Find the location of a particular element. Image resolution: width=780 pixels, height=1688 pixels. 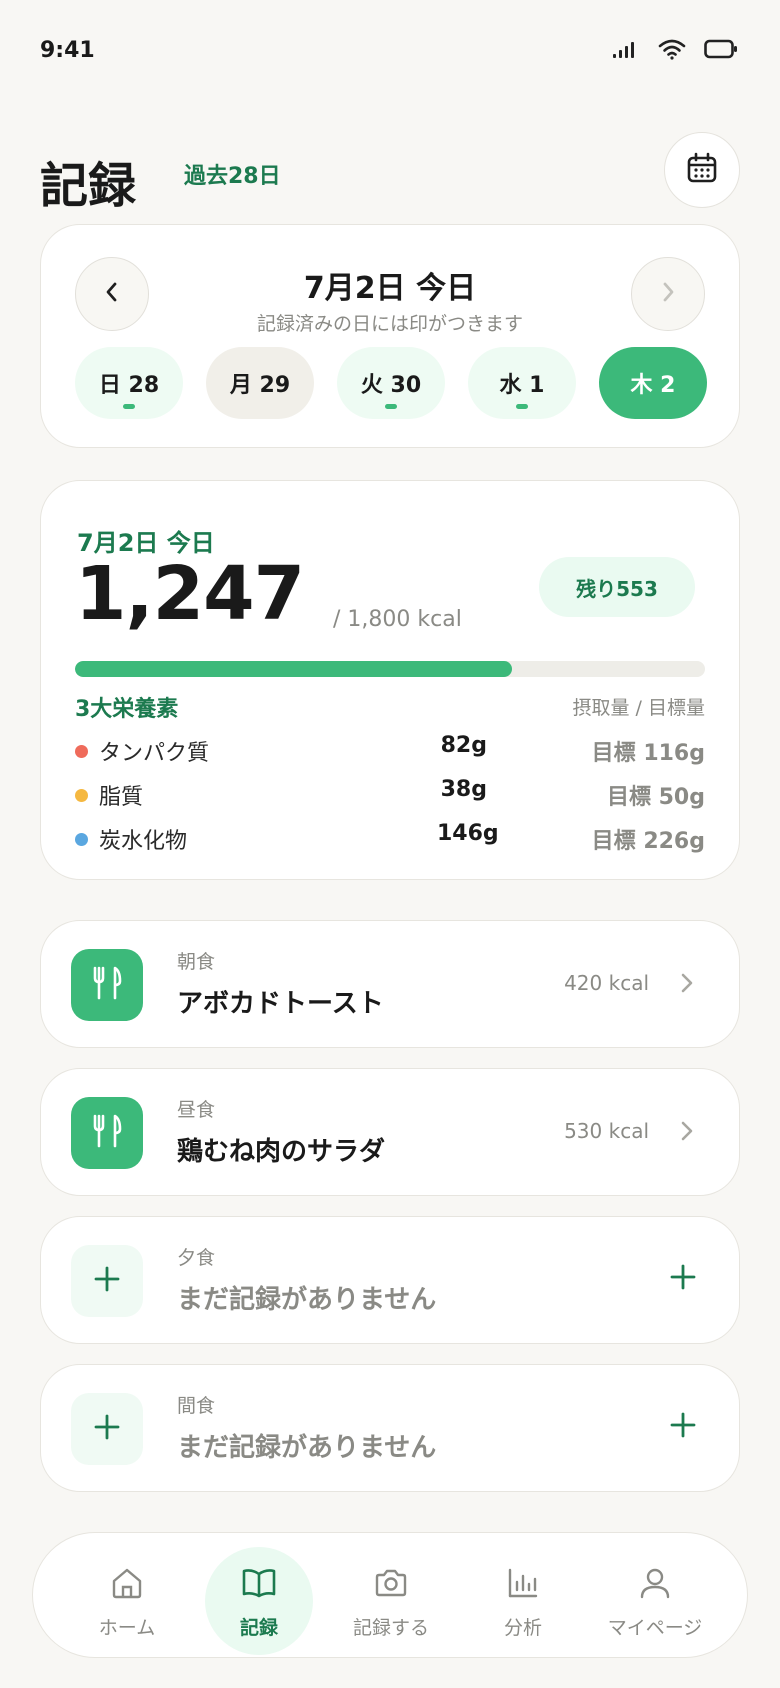

tab-label: マイページ is located at coordinates (655, 1628).